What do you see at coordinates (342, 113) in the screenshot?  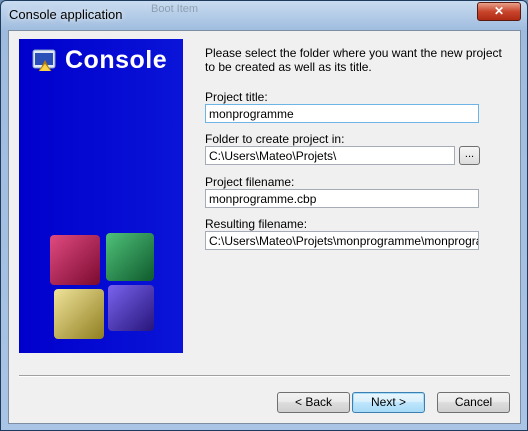 I see `project-title-input: monprogramme` at bounding box center [342, 113].